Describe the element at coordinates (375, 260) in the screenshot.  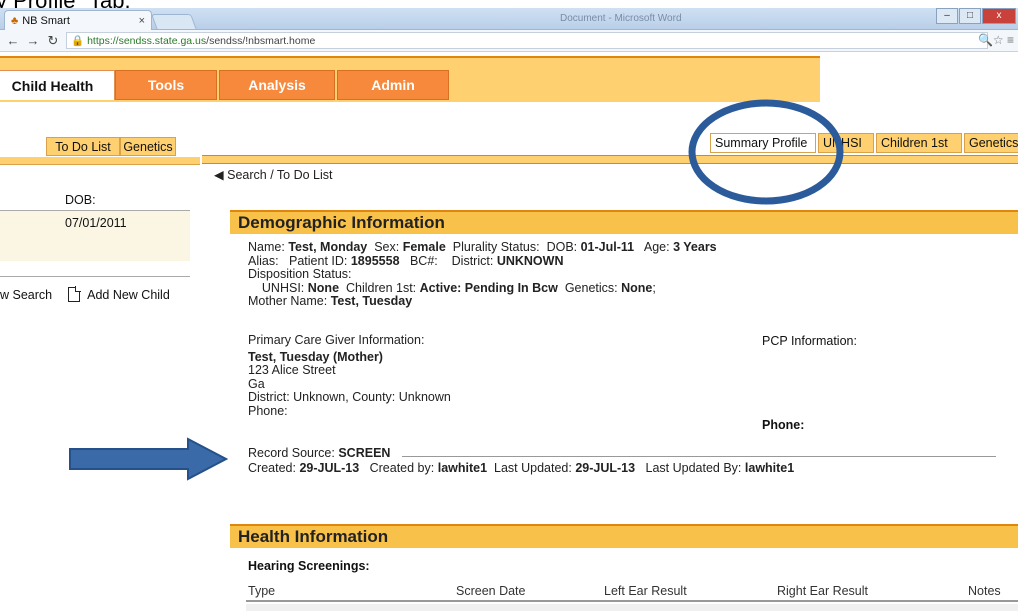
I see `patient-id-value: 1895558` at that location.